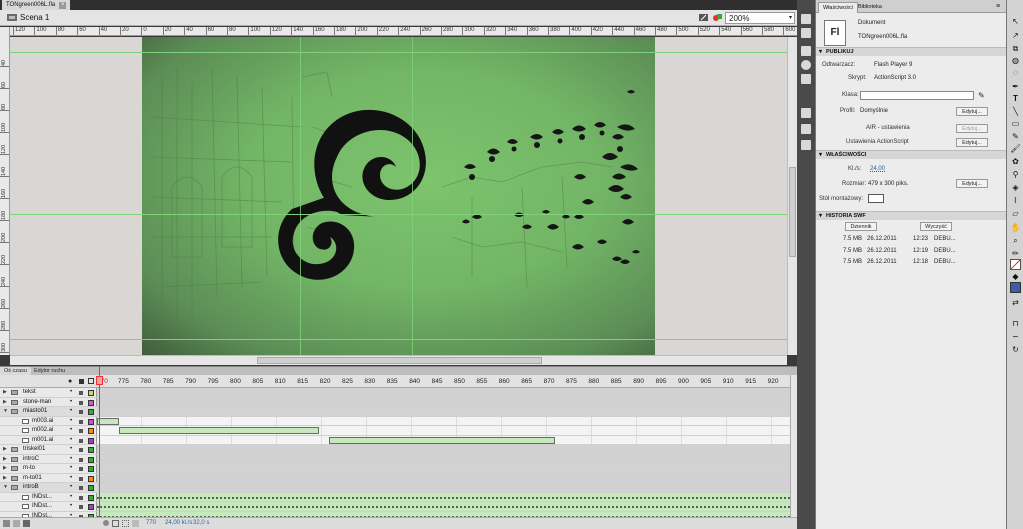 This screenshot has height=529, width=1023. What do you see at coordinates (48, 450) in the screenshot?
I see `layer-row: ▶ triskel01 •` at bounding box center [48, 450].